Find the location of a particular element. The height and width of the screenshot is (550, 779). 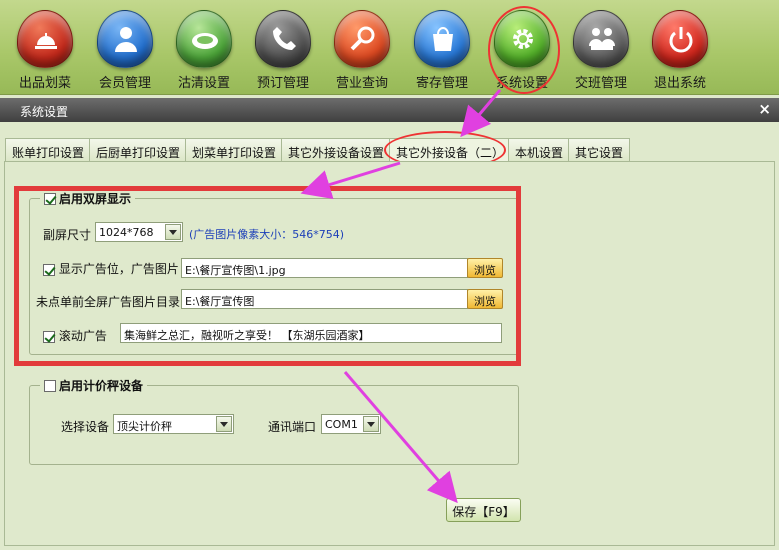

tab-other-settings: 其它设置 is located at coordinates (599, 150).